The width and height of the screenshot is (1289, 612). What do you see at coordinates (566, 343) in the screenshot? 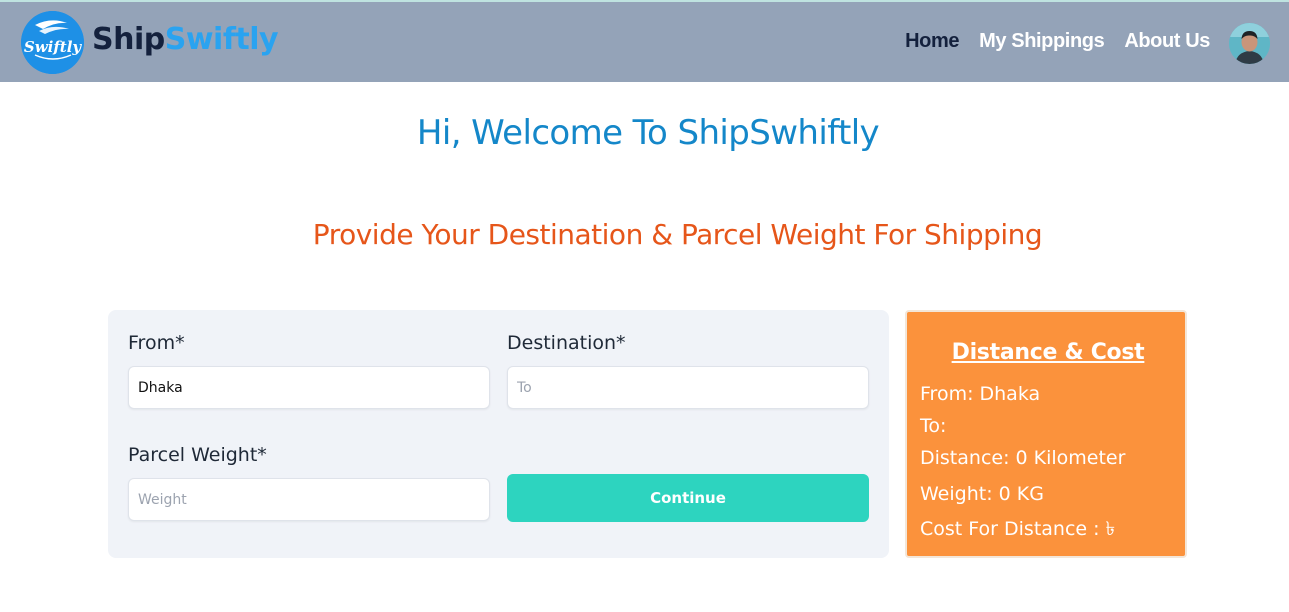
I see `destination-label: Destination*` at bounding box center [566, 343].